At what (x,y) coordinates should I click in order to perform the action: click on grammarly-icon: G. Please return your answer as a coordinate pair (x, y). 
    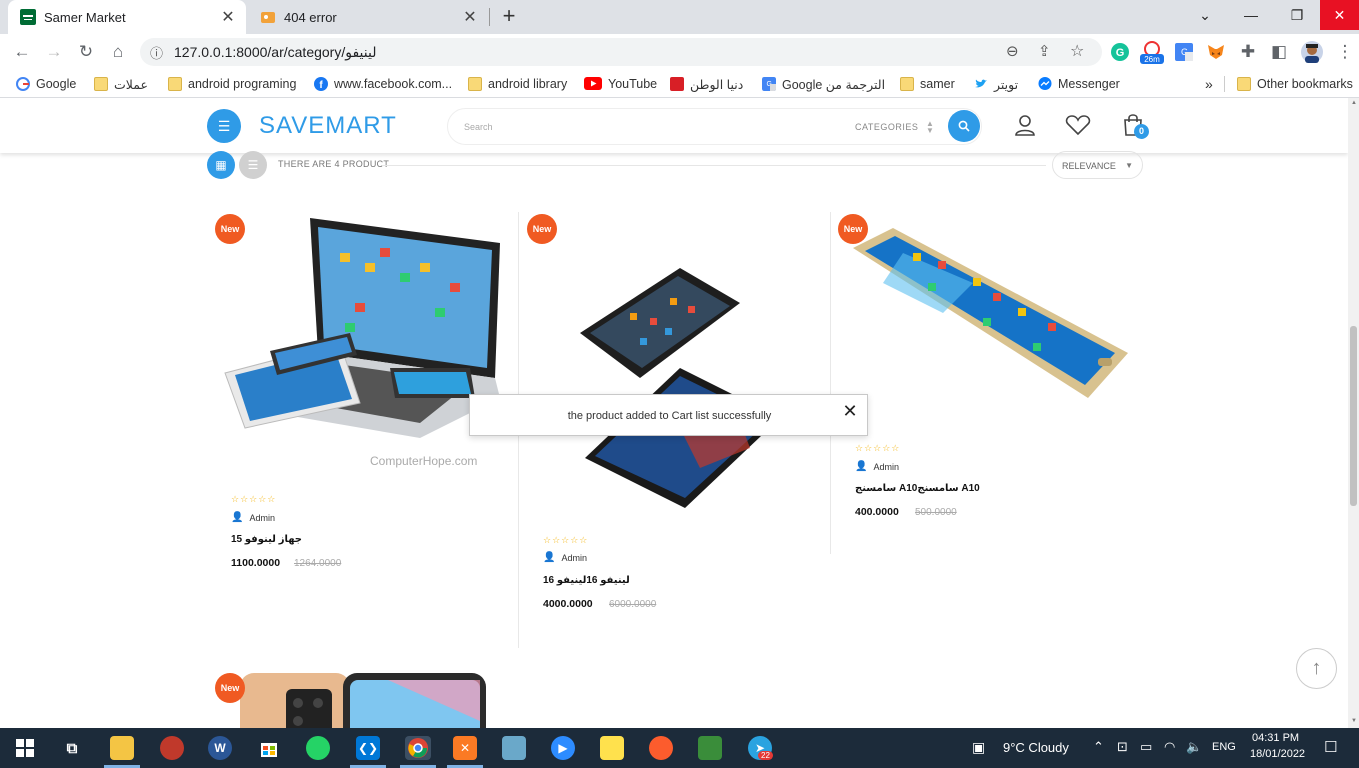
    Looking at the image, I should click on (1120, 52).